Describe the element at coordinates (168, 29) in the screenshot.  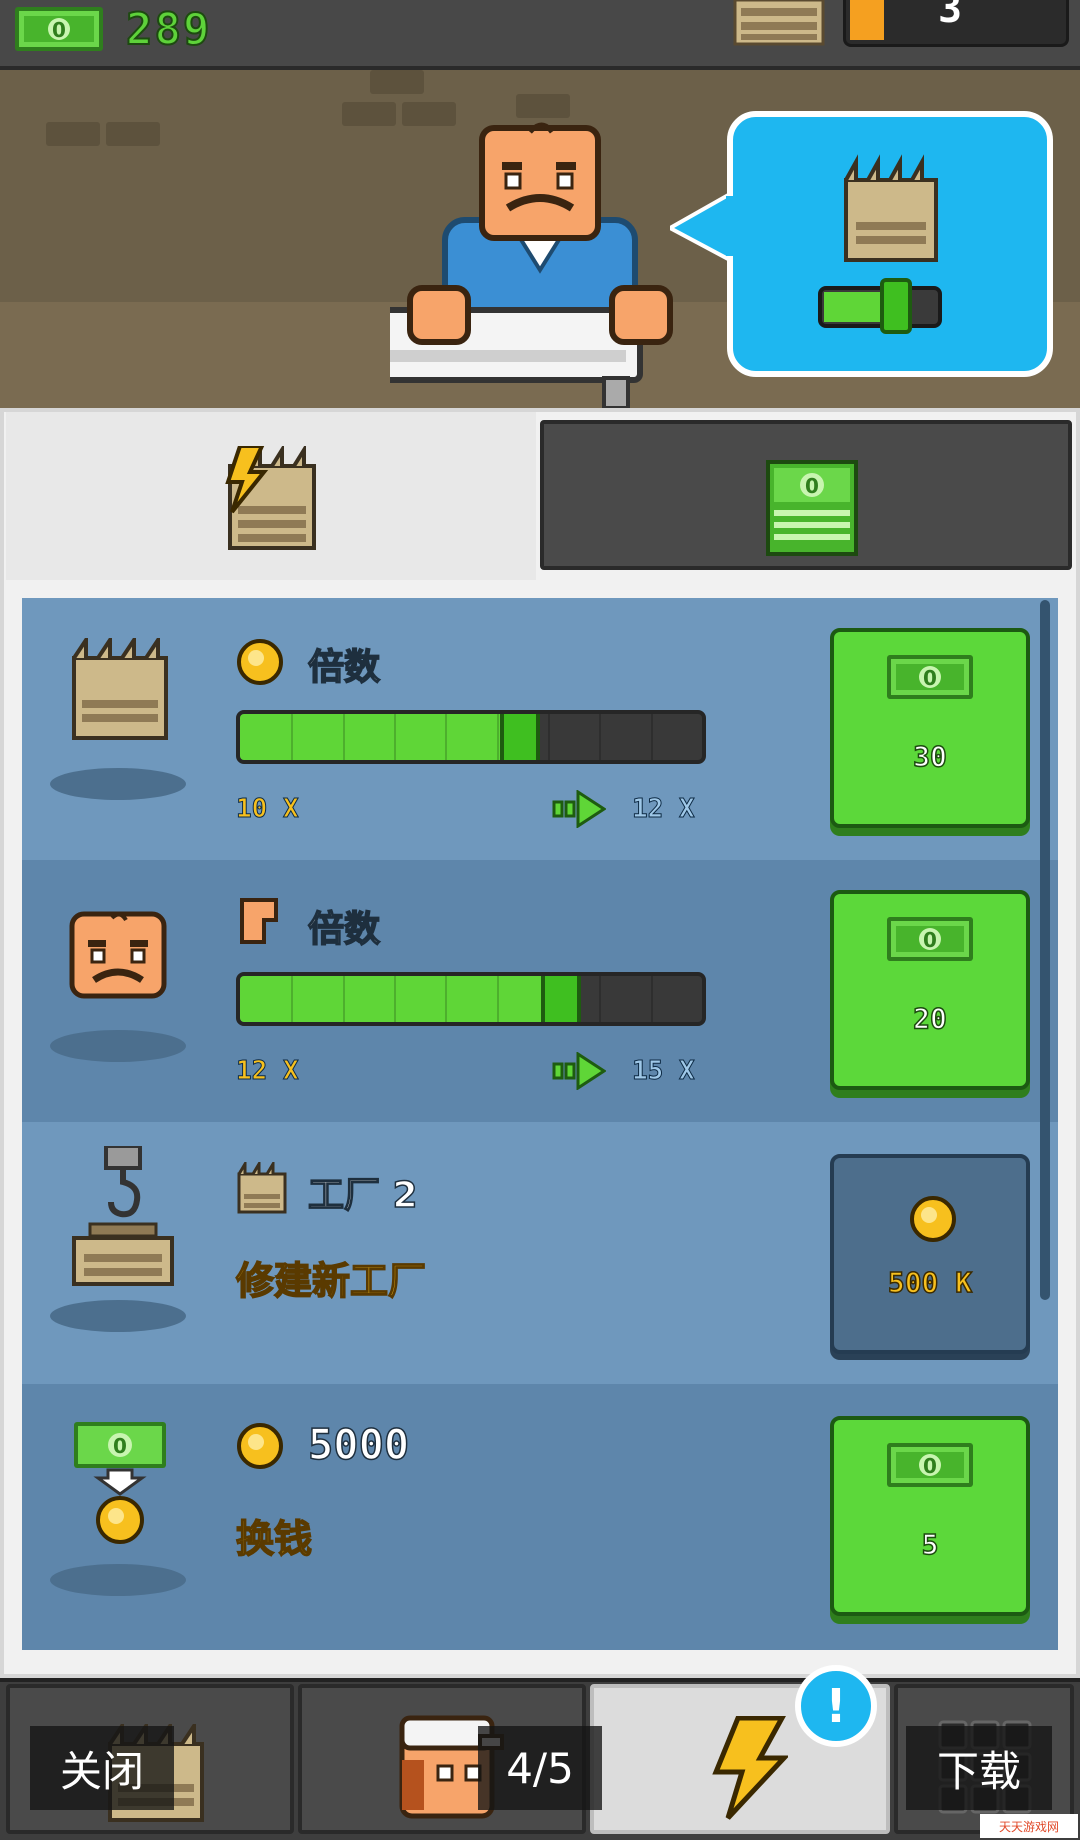
I see `cash-amount: 289` at that location.